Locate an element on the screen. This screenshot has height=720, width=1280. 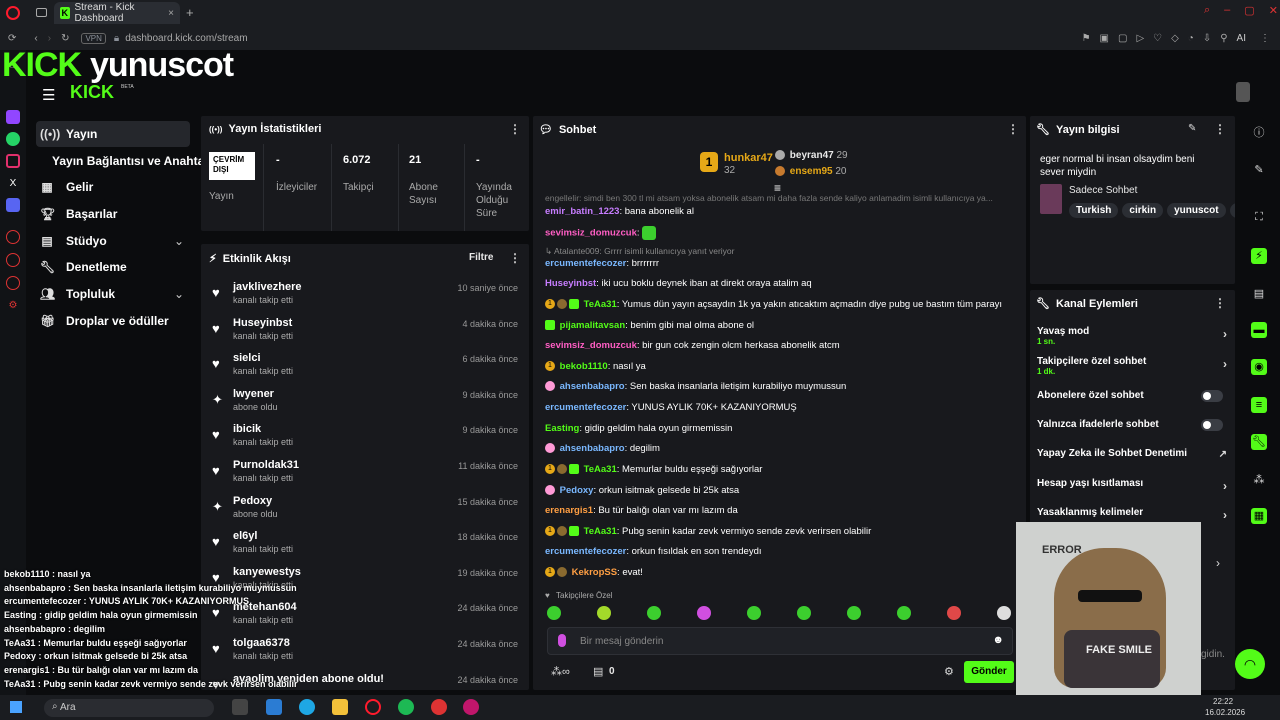
chat-settings-icon: ⚙ is located at coordinates (949, 671).